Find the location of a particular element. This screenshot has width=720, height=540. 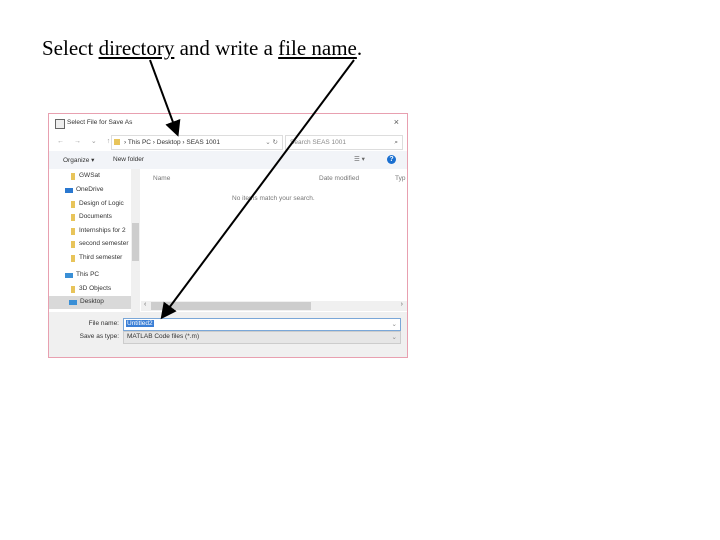

annotation-arrows is located at coordinates (252, 189).